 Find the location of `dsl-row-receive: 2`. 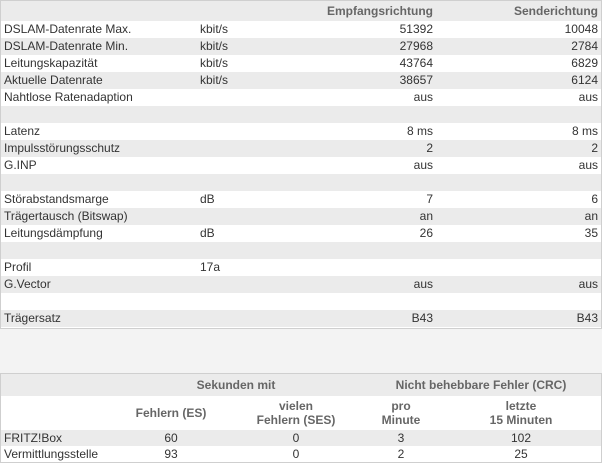

dsl-row-receive: 2 is located at coordinates (368, 148).